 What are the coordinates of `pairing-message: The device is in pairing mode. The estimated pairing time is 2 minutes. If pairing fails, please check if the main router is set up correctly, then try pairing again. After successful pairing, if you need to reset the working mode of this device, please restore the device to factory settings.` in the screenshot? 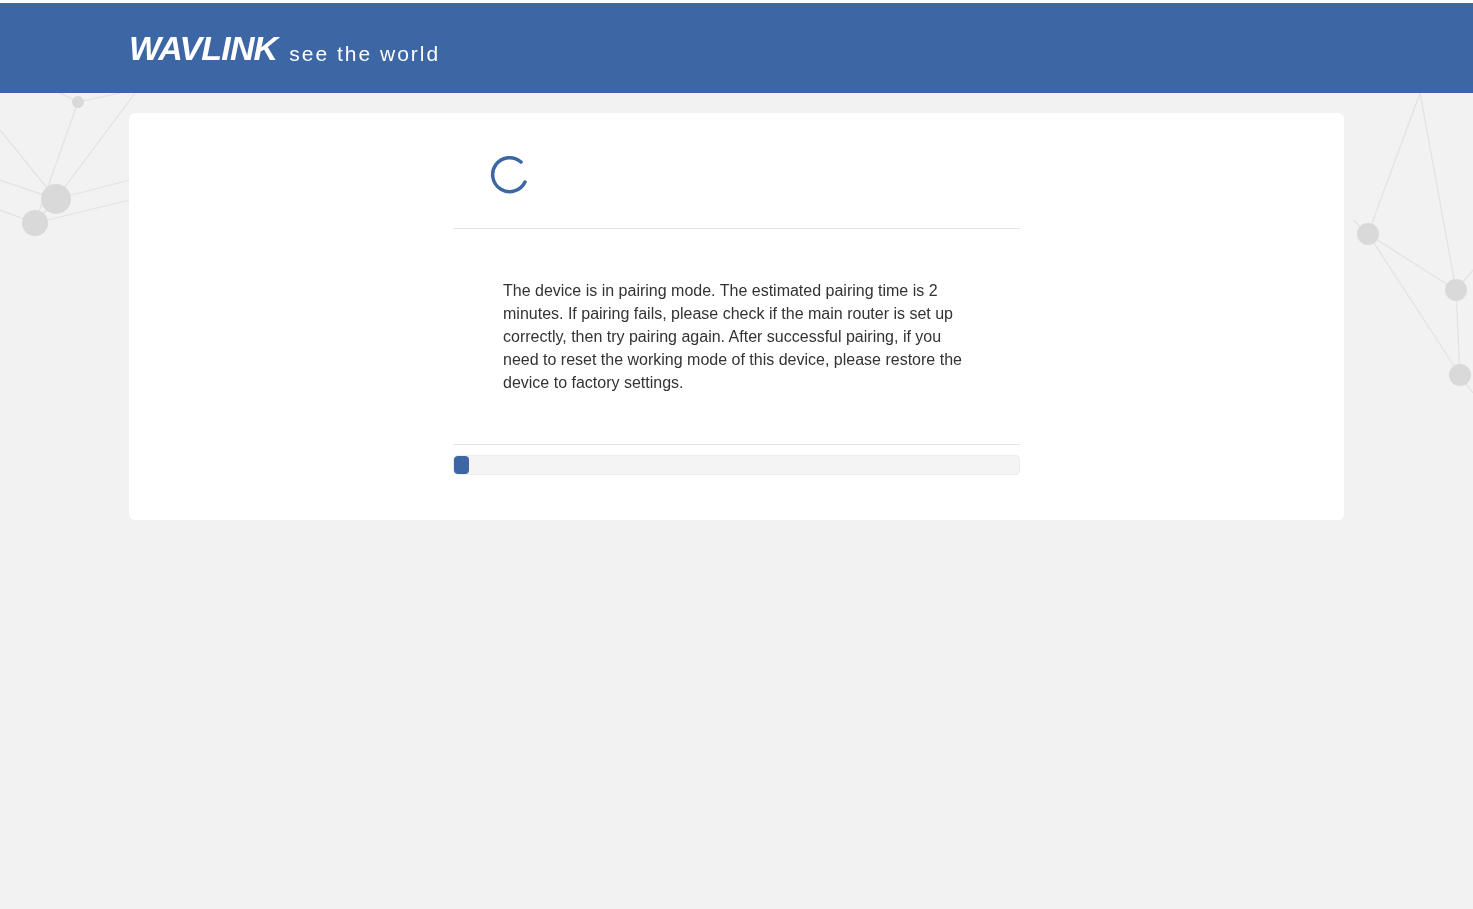 It's located at (733, 337).